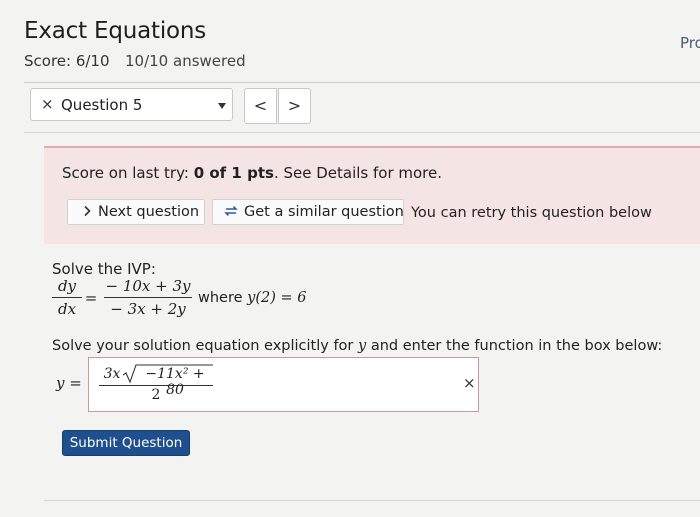 This screenshot has width=700, height=517. Describe the element at coordinates (185, 61) in the screenshot. I see `answered-count: 10/10 answered` at that location.